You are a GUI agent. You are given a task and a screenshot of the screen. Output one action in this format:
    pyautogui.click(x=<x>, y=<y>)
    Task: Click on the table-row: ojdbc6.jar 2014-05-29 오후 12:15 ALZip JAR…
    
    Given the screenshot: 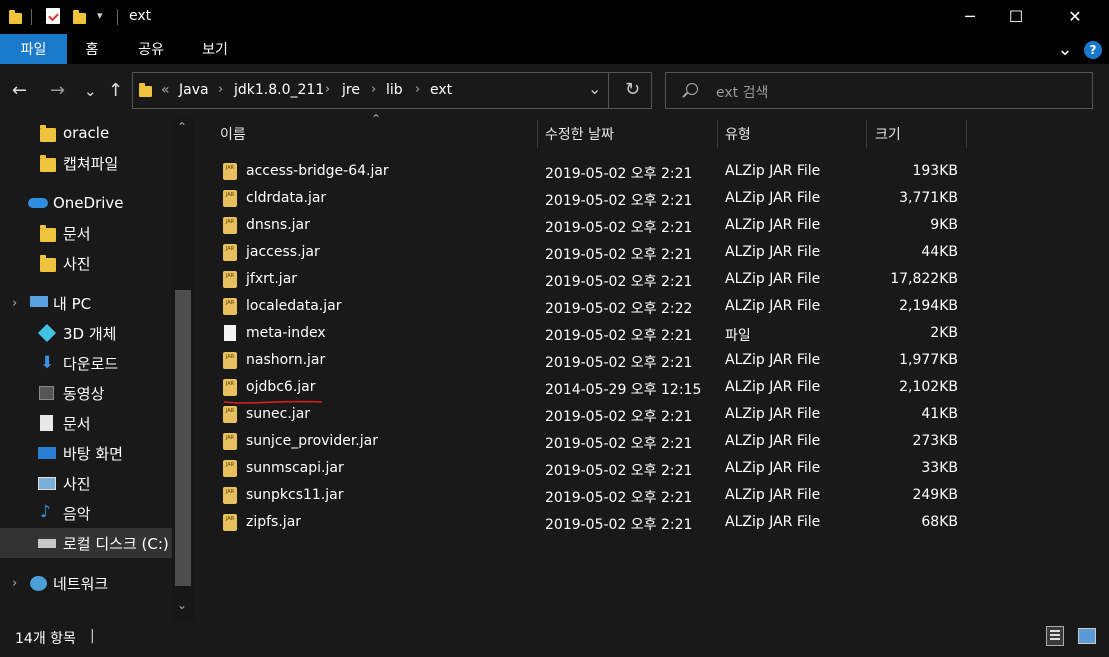 What is the action you would take?
    pyautogui.click(x=652, y=388)
    